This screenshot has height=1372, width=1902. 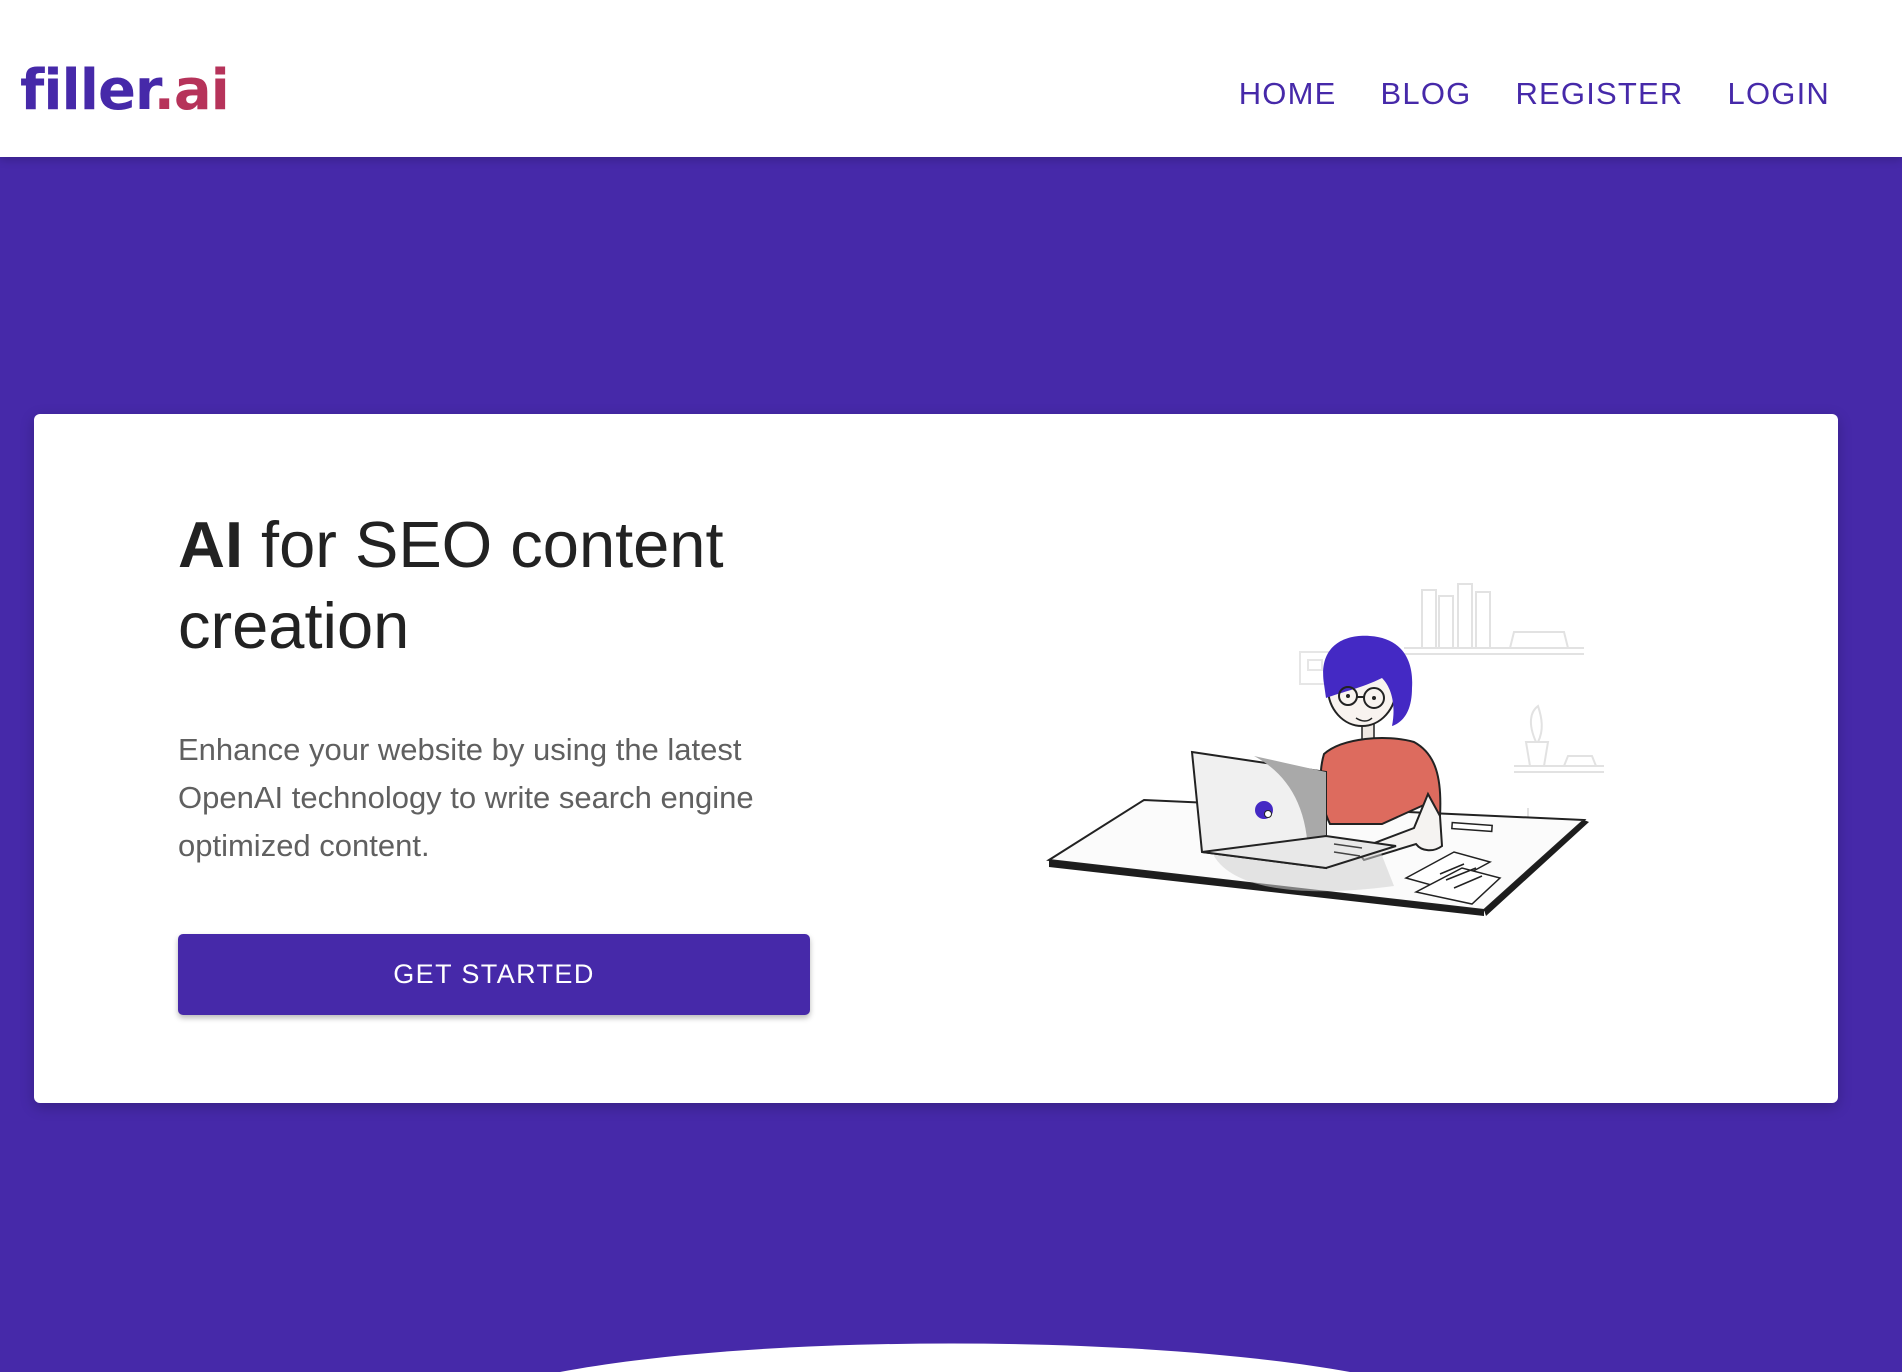 I want to click on hero-headline: AI for SEO content creation, so click(x=528, y=585).